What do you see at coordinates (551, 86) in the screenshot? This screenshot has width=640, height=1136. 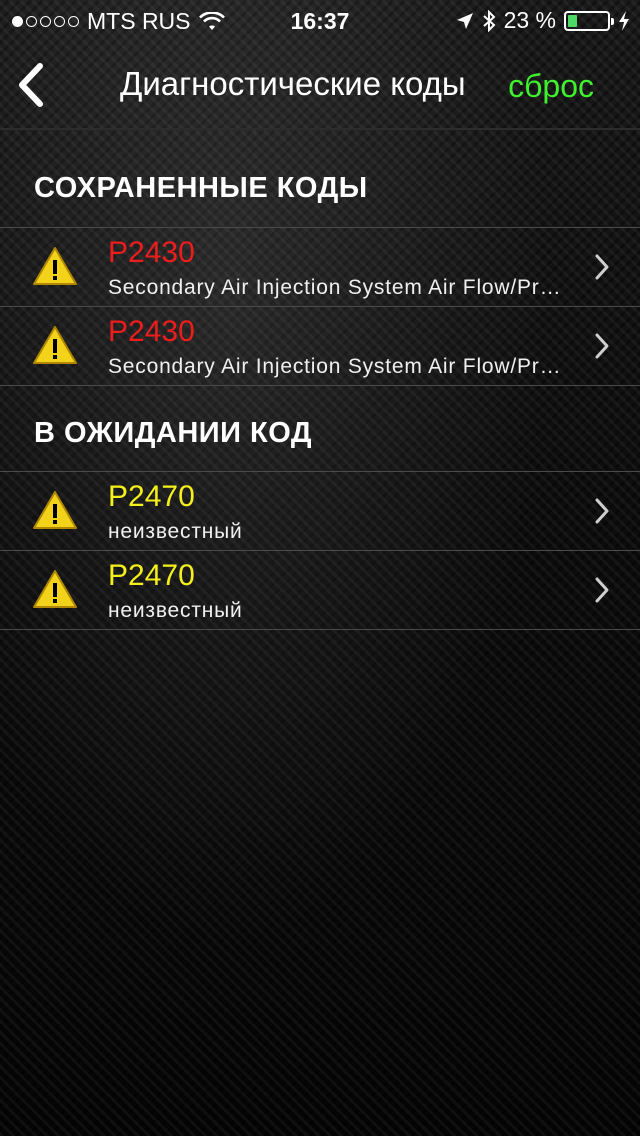 I see `reset-button: сброс` at bounding box center [551, 86].